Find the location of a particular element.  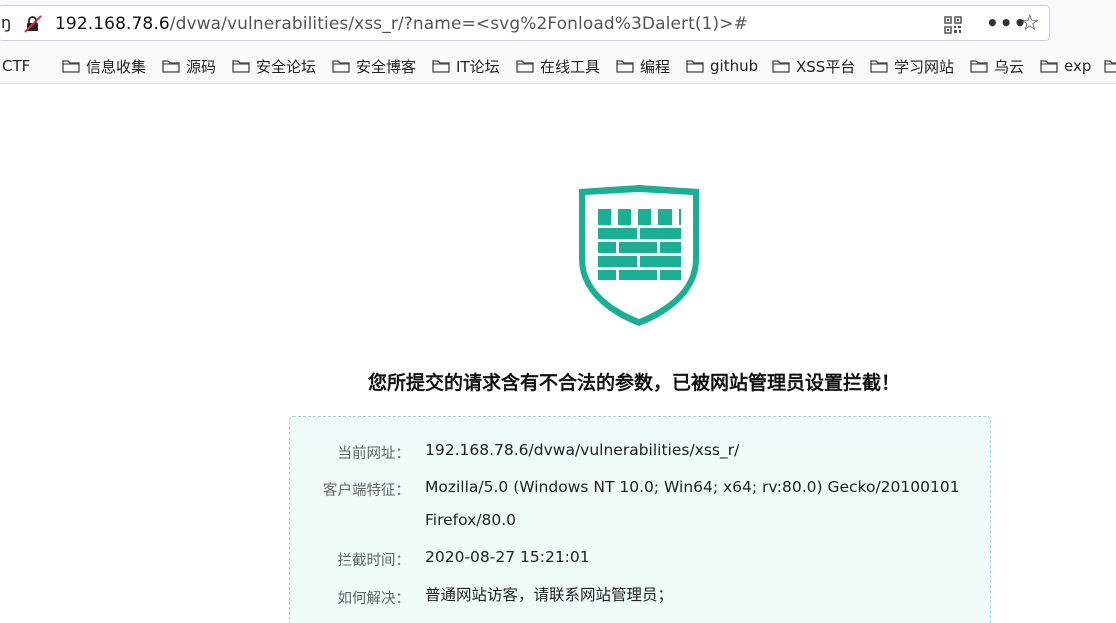

bookmark-label: XSS平台 is located at coordinates (826, 66).